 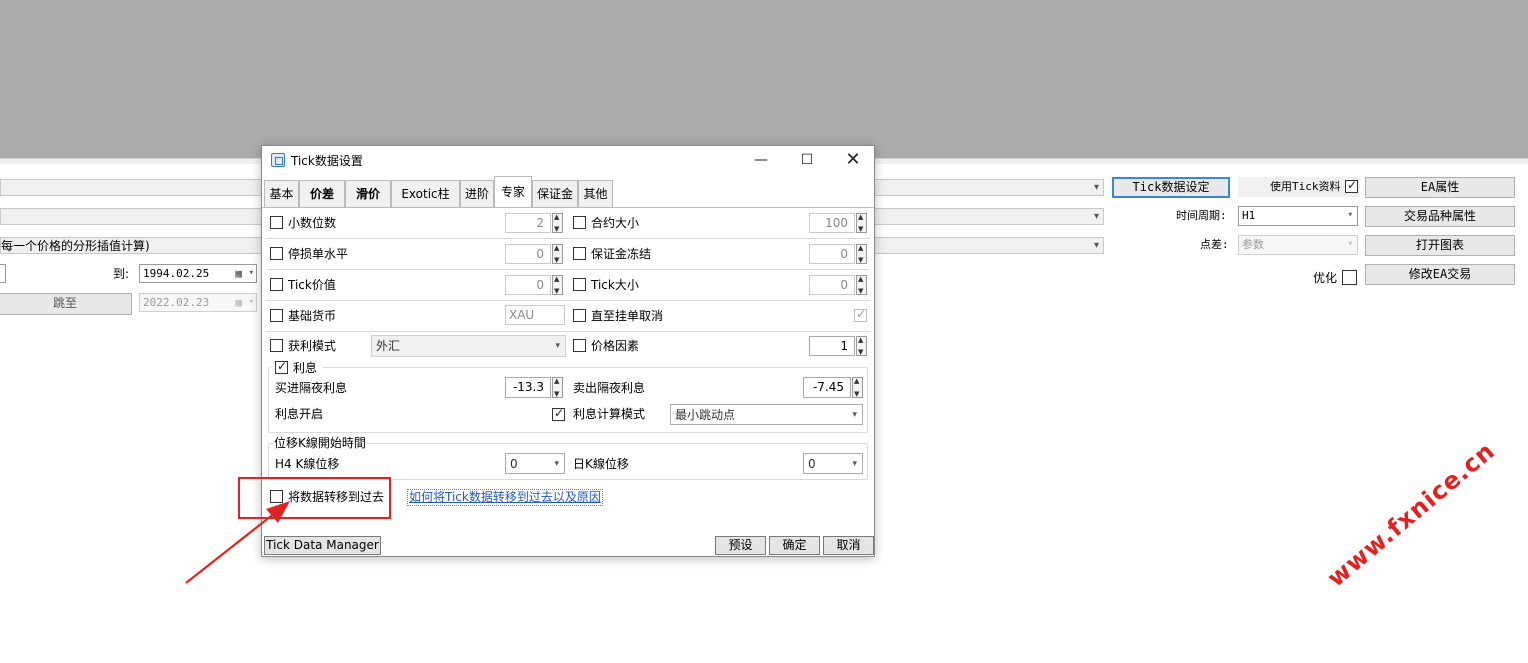 What do you see at coordinates (579, 345) in the screenshot?
I see `pricefactor-checkbox` at bounding box center [579, 345].